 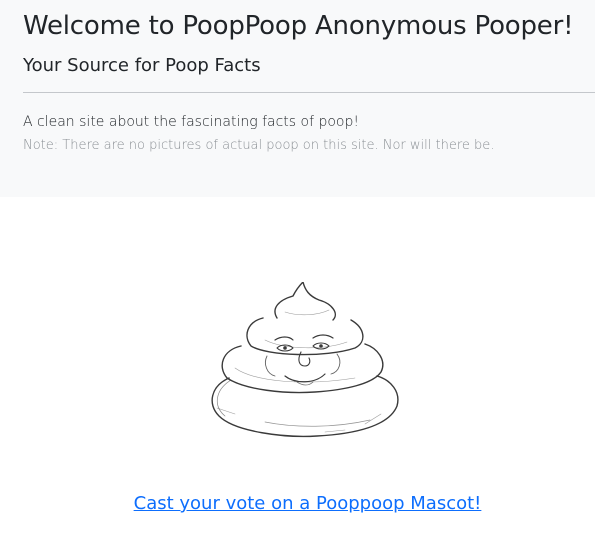 What do you see at coordinates (303, 360) in the screenshot?
I see `poop-mascot-sketch-icon` at bounding box center [303, 360].